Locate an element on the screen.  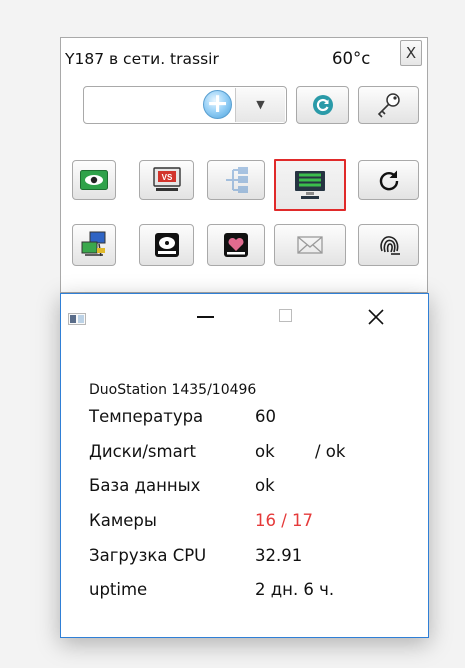
add-circle-icon: + is located at coordinates (217, 104).